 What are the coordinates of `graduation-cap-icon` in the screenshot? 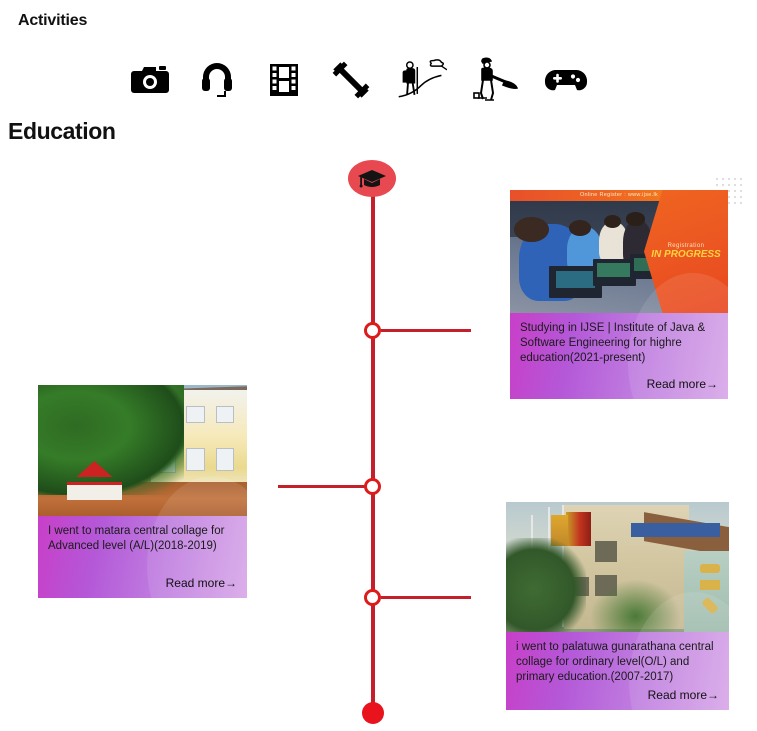 It's located at (372, 178).